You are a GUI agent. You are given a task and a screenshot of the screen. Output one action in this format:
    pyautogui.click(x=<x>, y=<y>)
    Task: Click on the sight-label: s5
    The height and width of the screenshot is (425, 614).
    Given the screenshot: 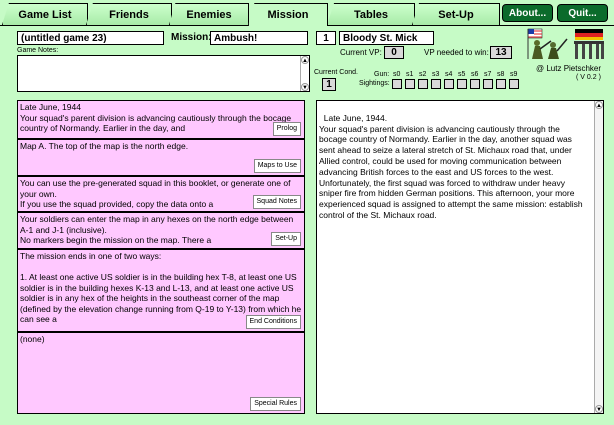 What is the action you would take?
    pyautogui.click(x=462, y=74)
    